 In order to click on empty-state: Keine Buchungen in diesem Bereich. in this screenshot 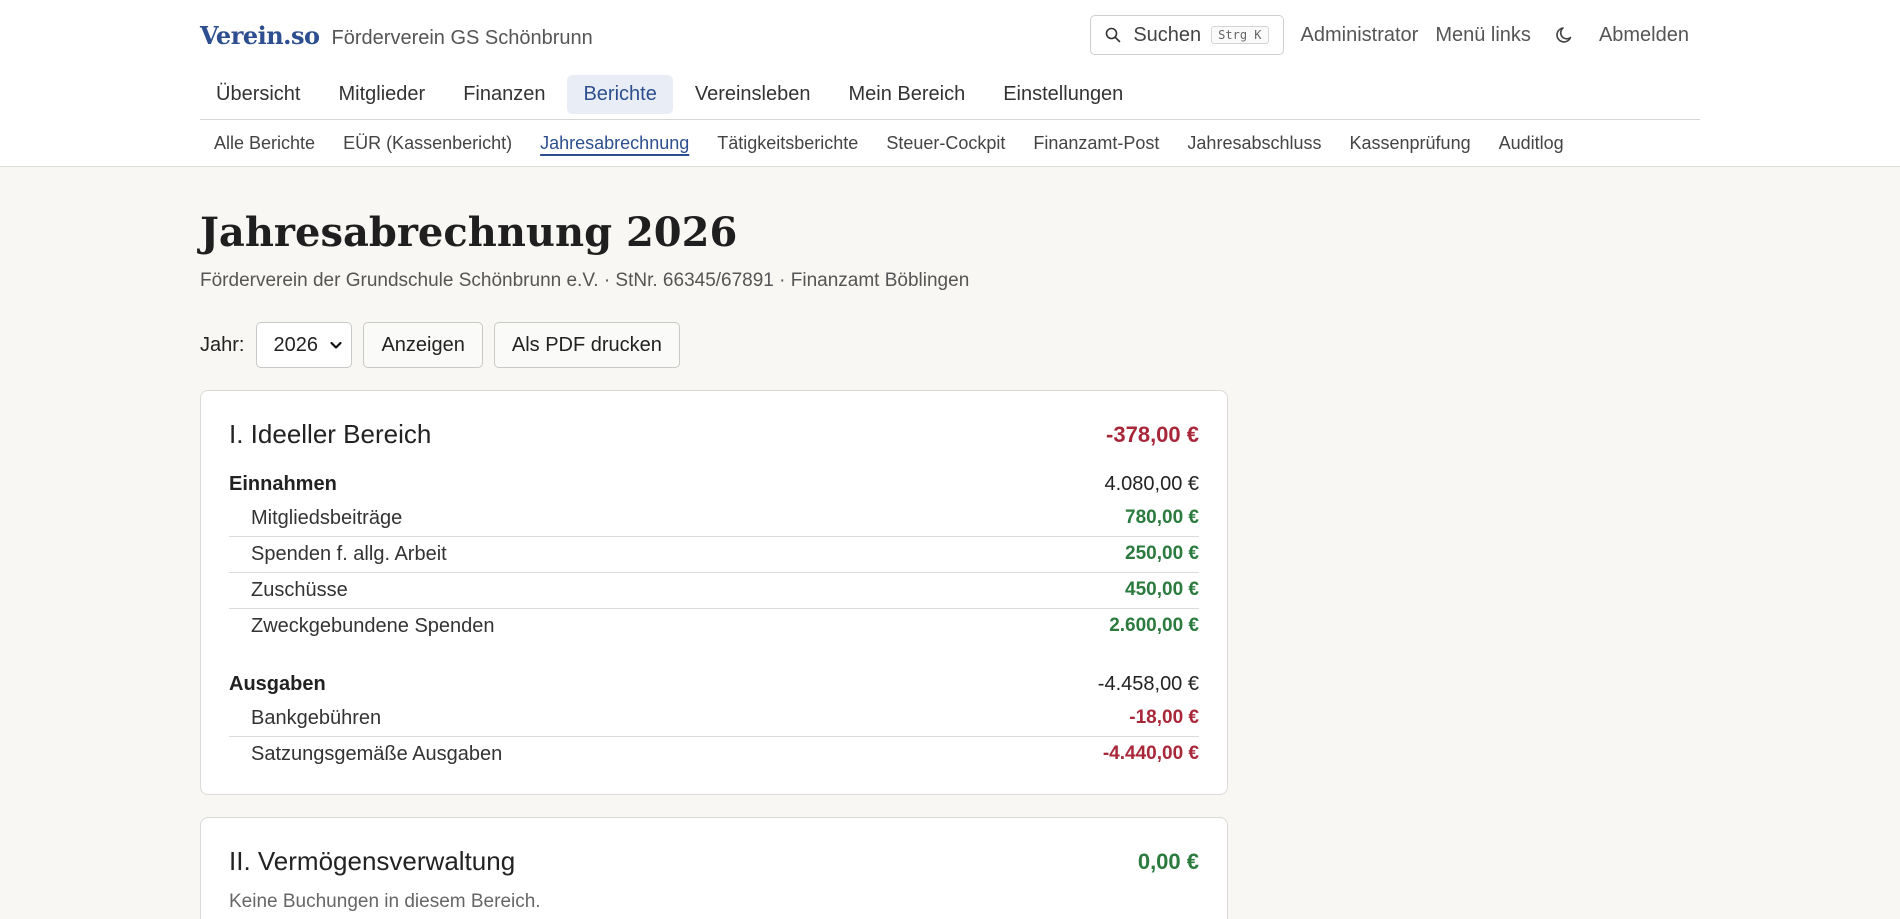, I will do `click(385, 901)`.